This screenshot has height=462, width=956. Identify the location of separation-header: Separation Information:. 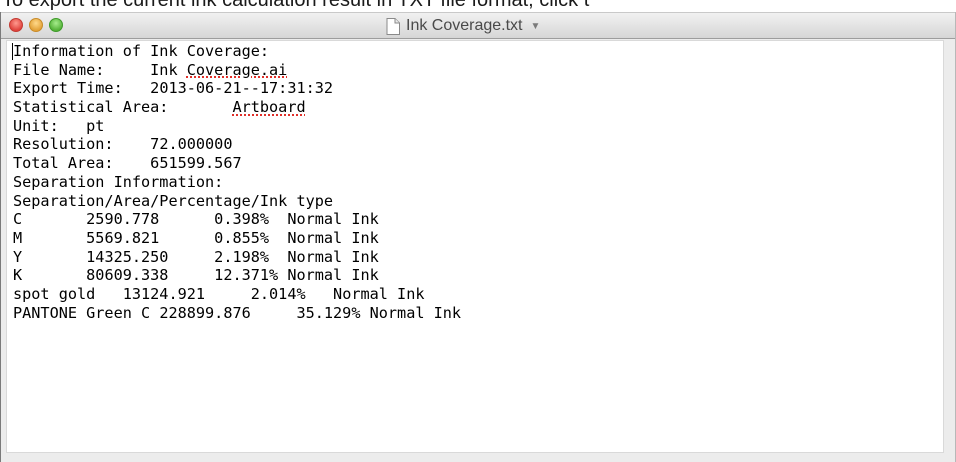
(118, 181).